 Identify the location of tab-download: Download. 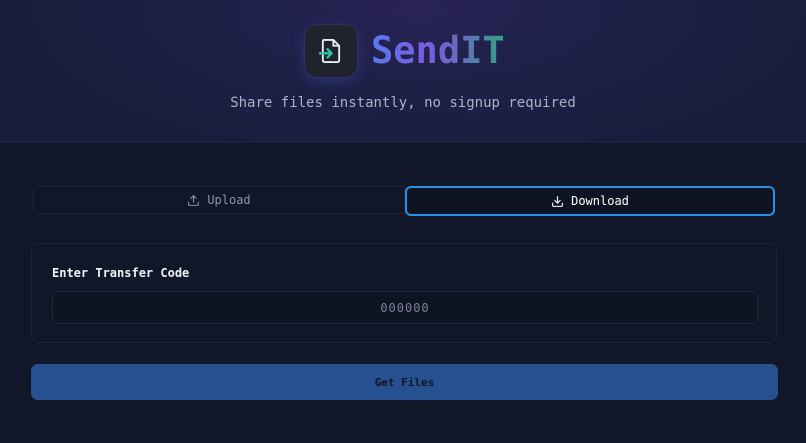
(590, 201).